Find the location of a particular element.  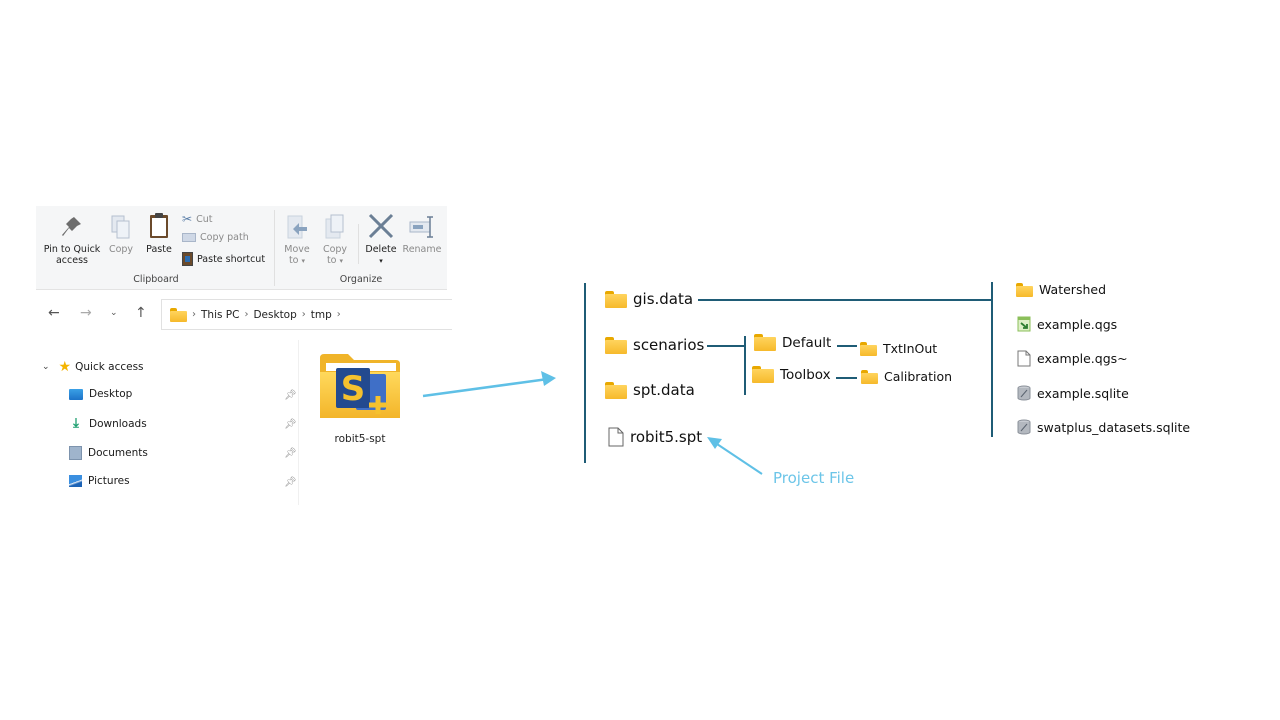

calibration-label: Calibration is located at coordinates (918, 376).